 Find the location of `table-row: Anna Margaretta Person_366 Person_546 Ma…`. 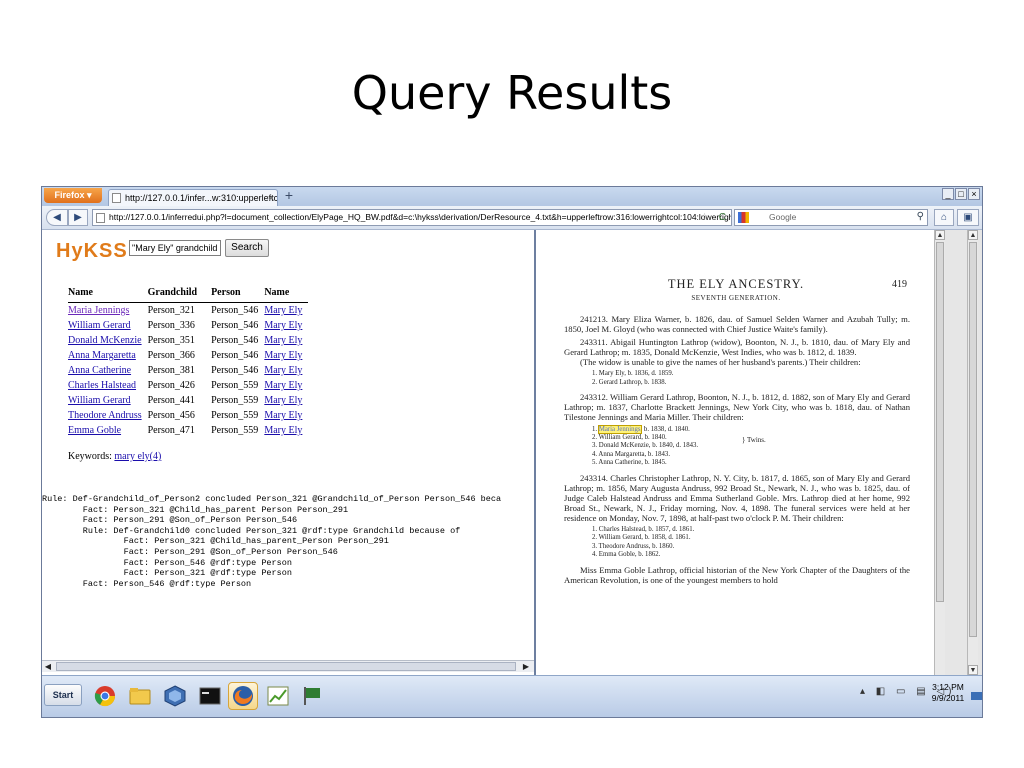

table-row: Anna Margaretta Person_366 Person_546 Ma… is located at coordinates (188, 355).